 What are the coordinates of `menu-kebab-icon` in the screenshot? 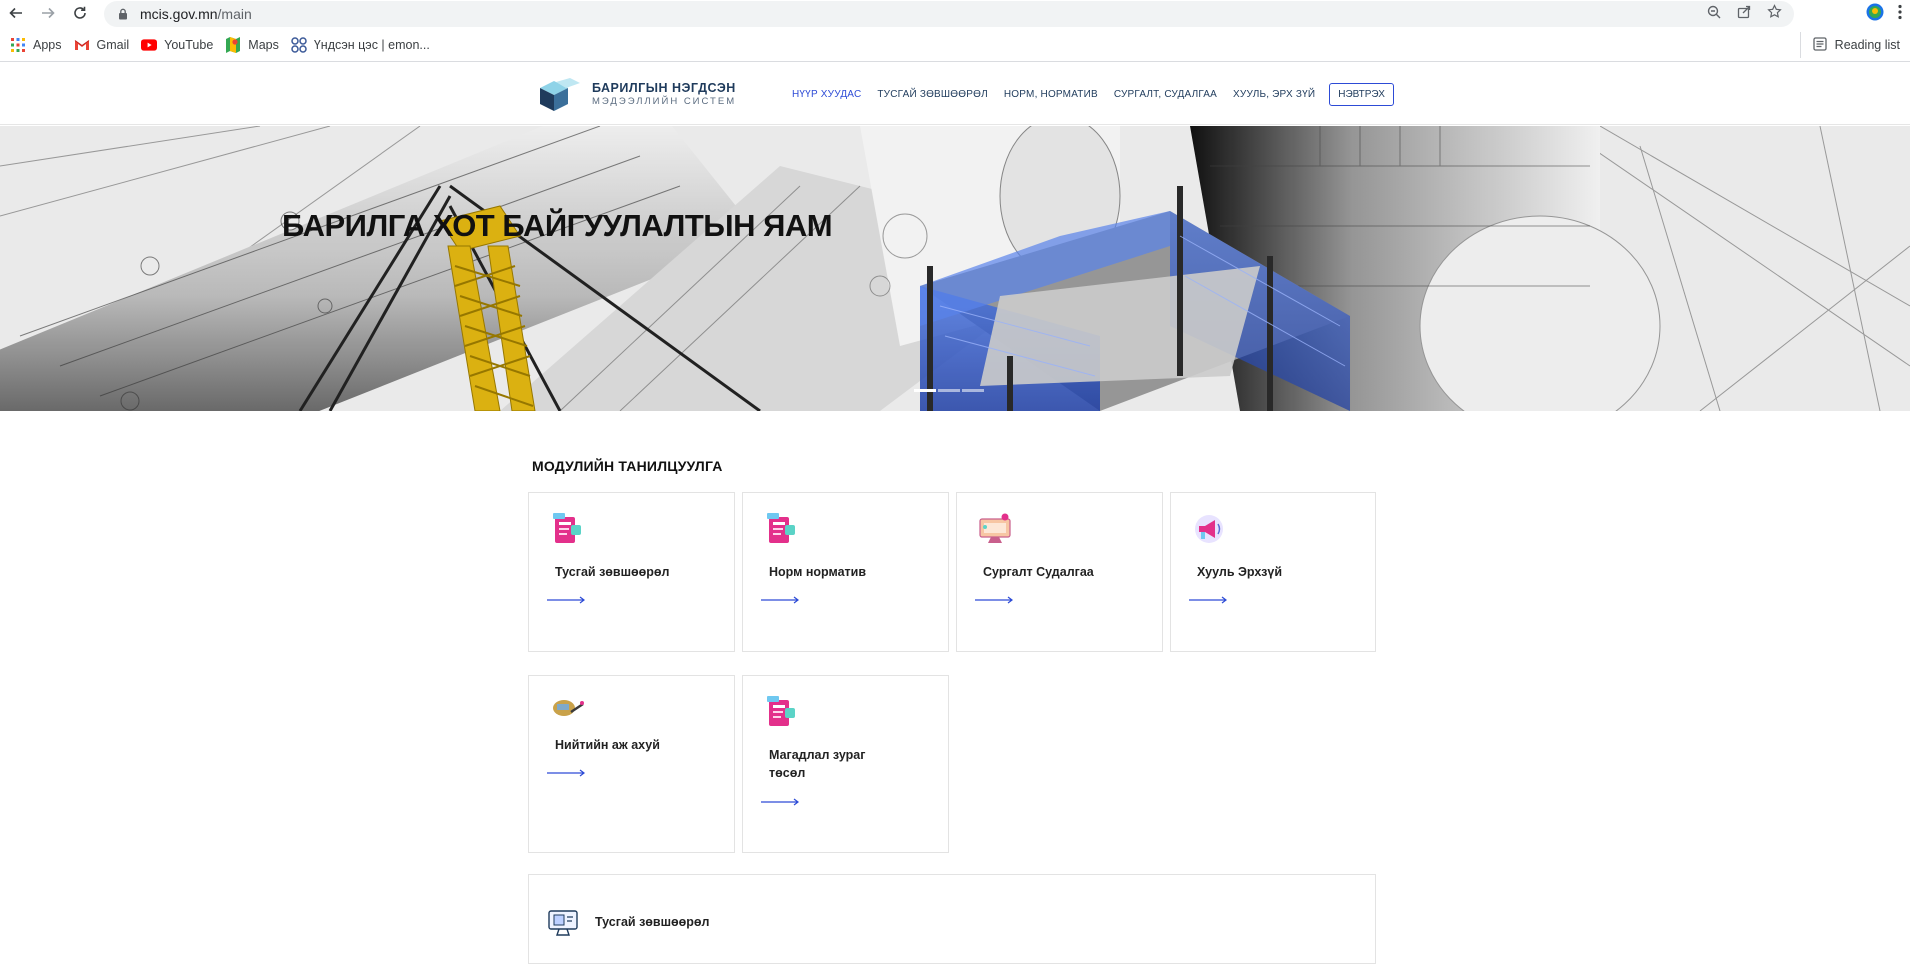 It's located at (1900, 14).